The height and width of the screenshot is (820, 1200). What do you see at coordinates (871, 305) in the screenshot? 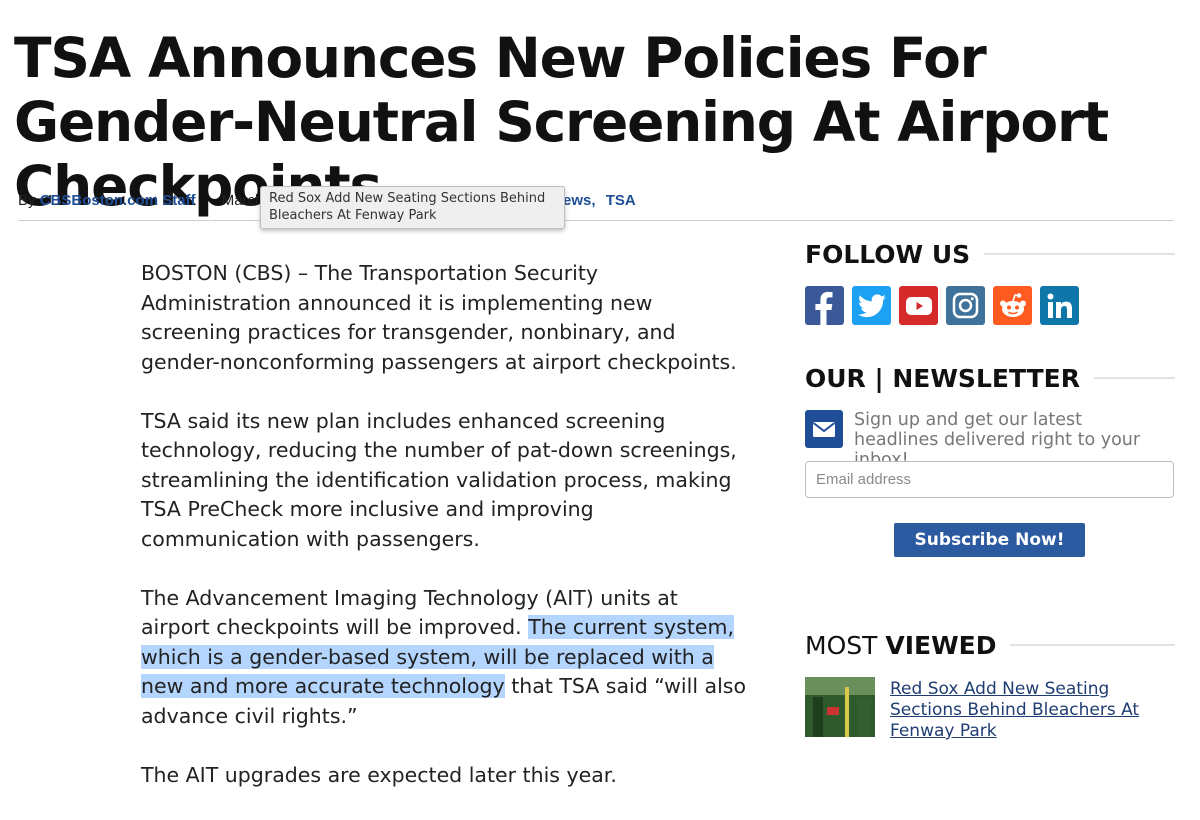
I see `twitter-icon` at bounding box center [871, 305].